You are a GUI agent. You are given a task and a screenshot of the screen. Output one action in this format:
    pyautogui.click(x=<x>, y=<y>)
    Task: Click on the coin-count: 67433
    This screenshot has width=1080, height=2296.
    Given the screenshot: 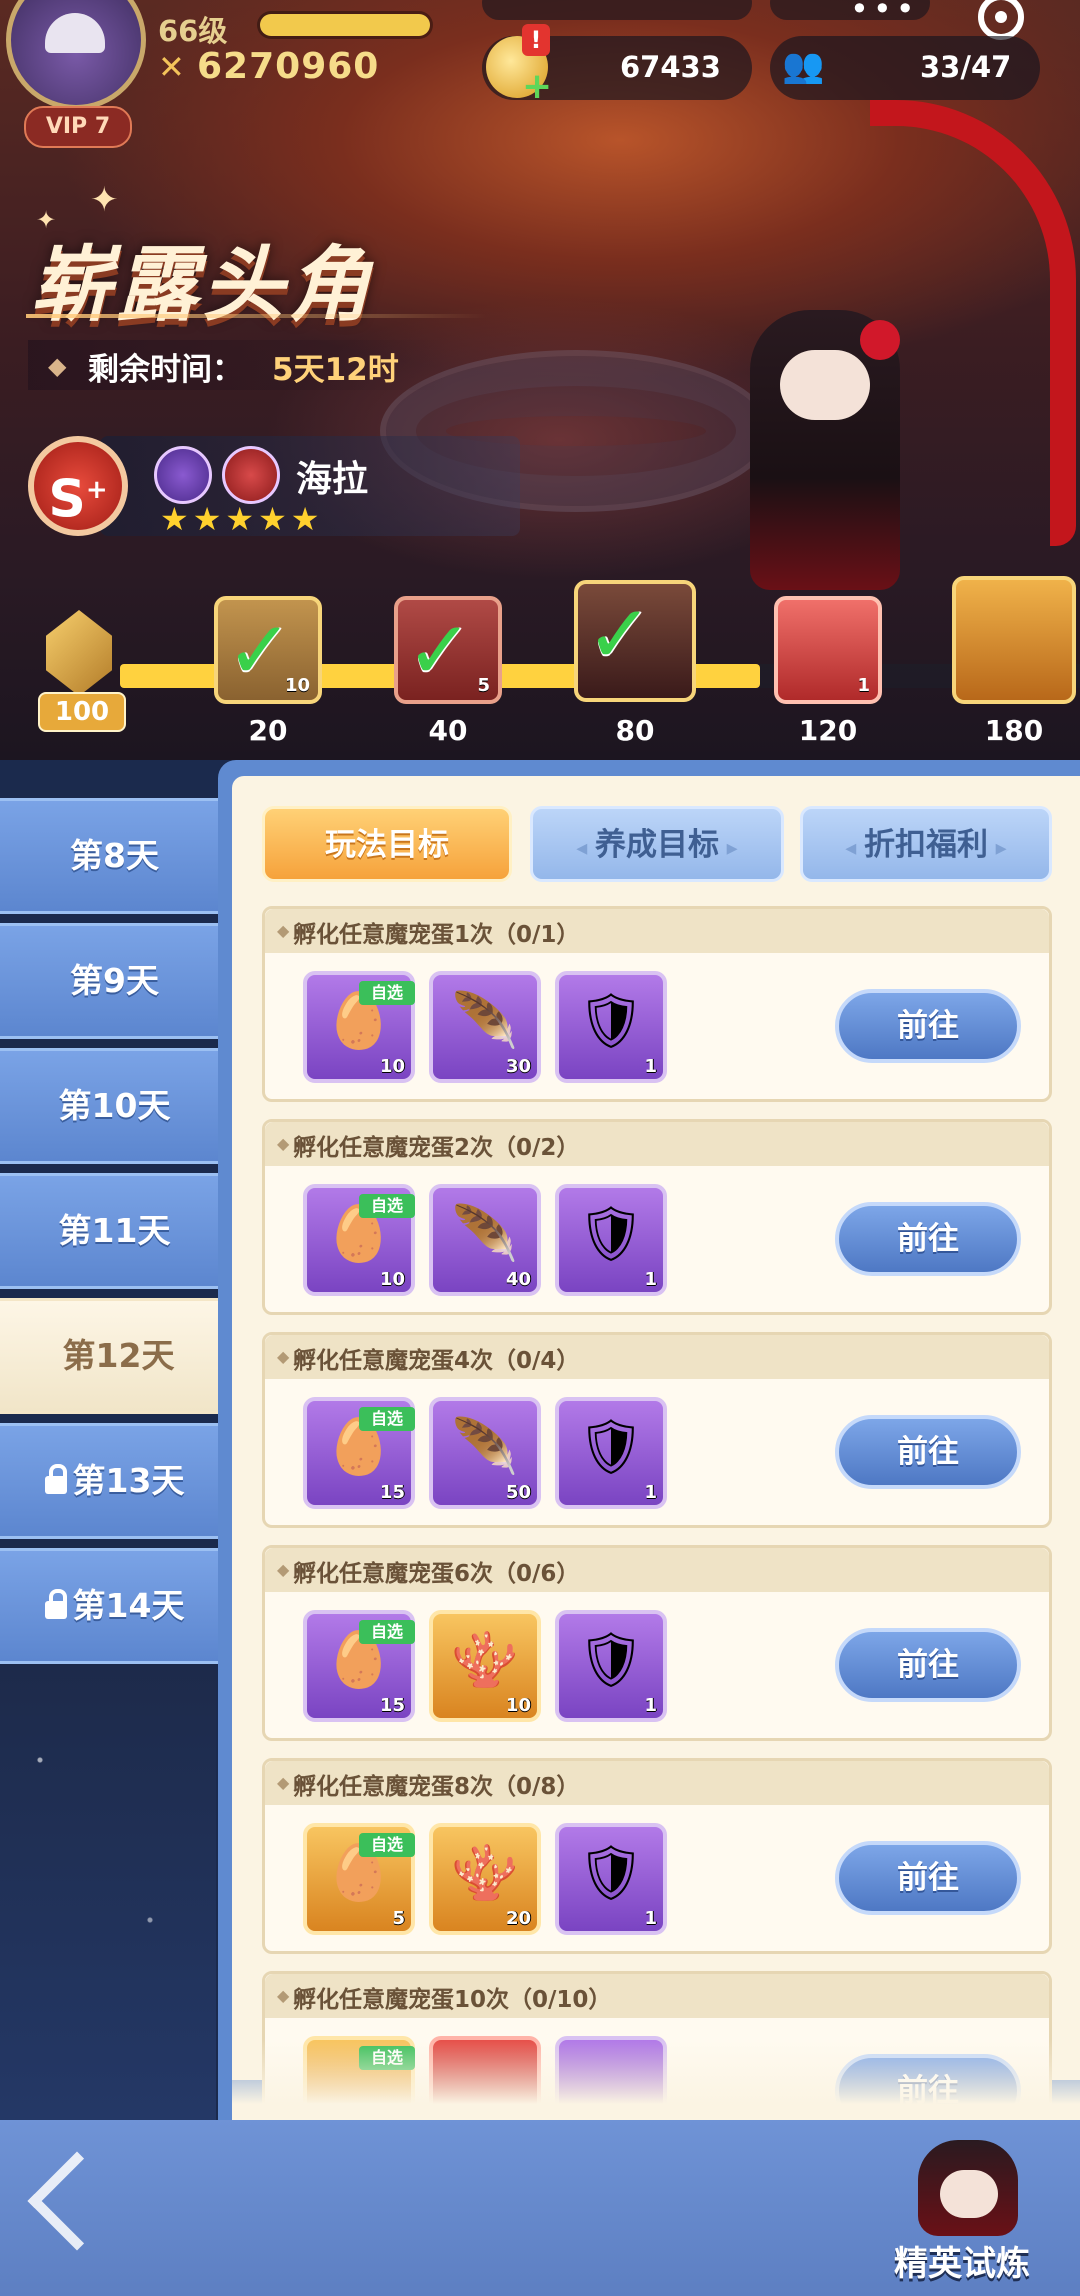 What is the action you would take?
    pyautogui.click(x=670, y=67)
    